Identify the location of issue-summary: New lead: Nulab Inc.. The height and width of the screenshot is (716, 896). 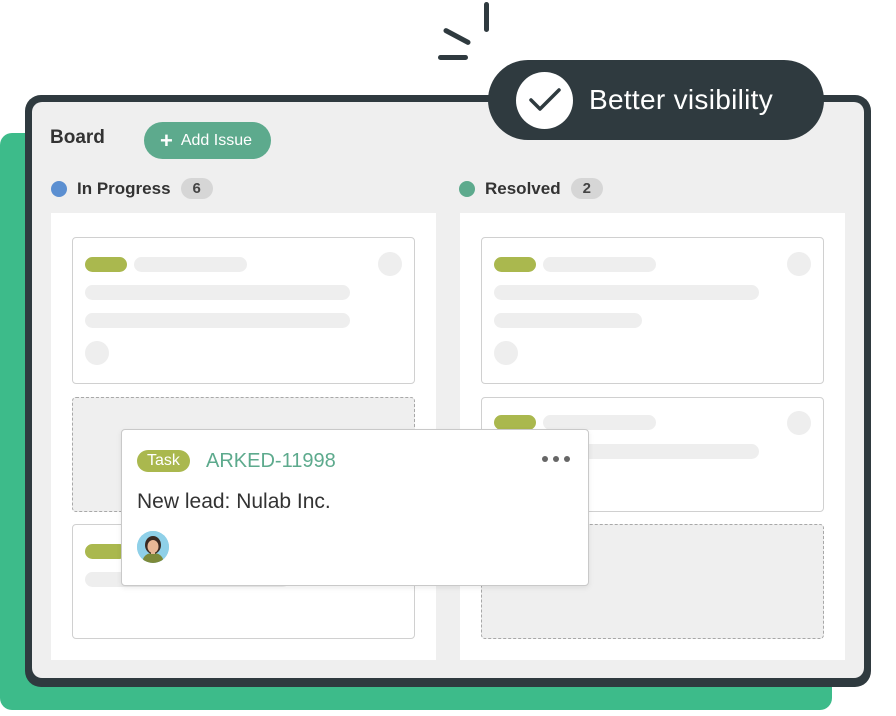
(234, 501).